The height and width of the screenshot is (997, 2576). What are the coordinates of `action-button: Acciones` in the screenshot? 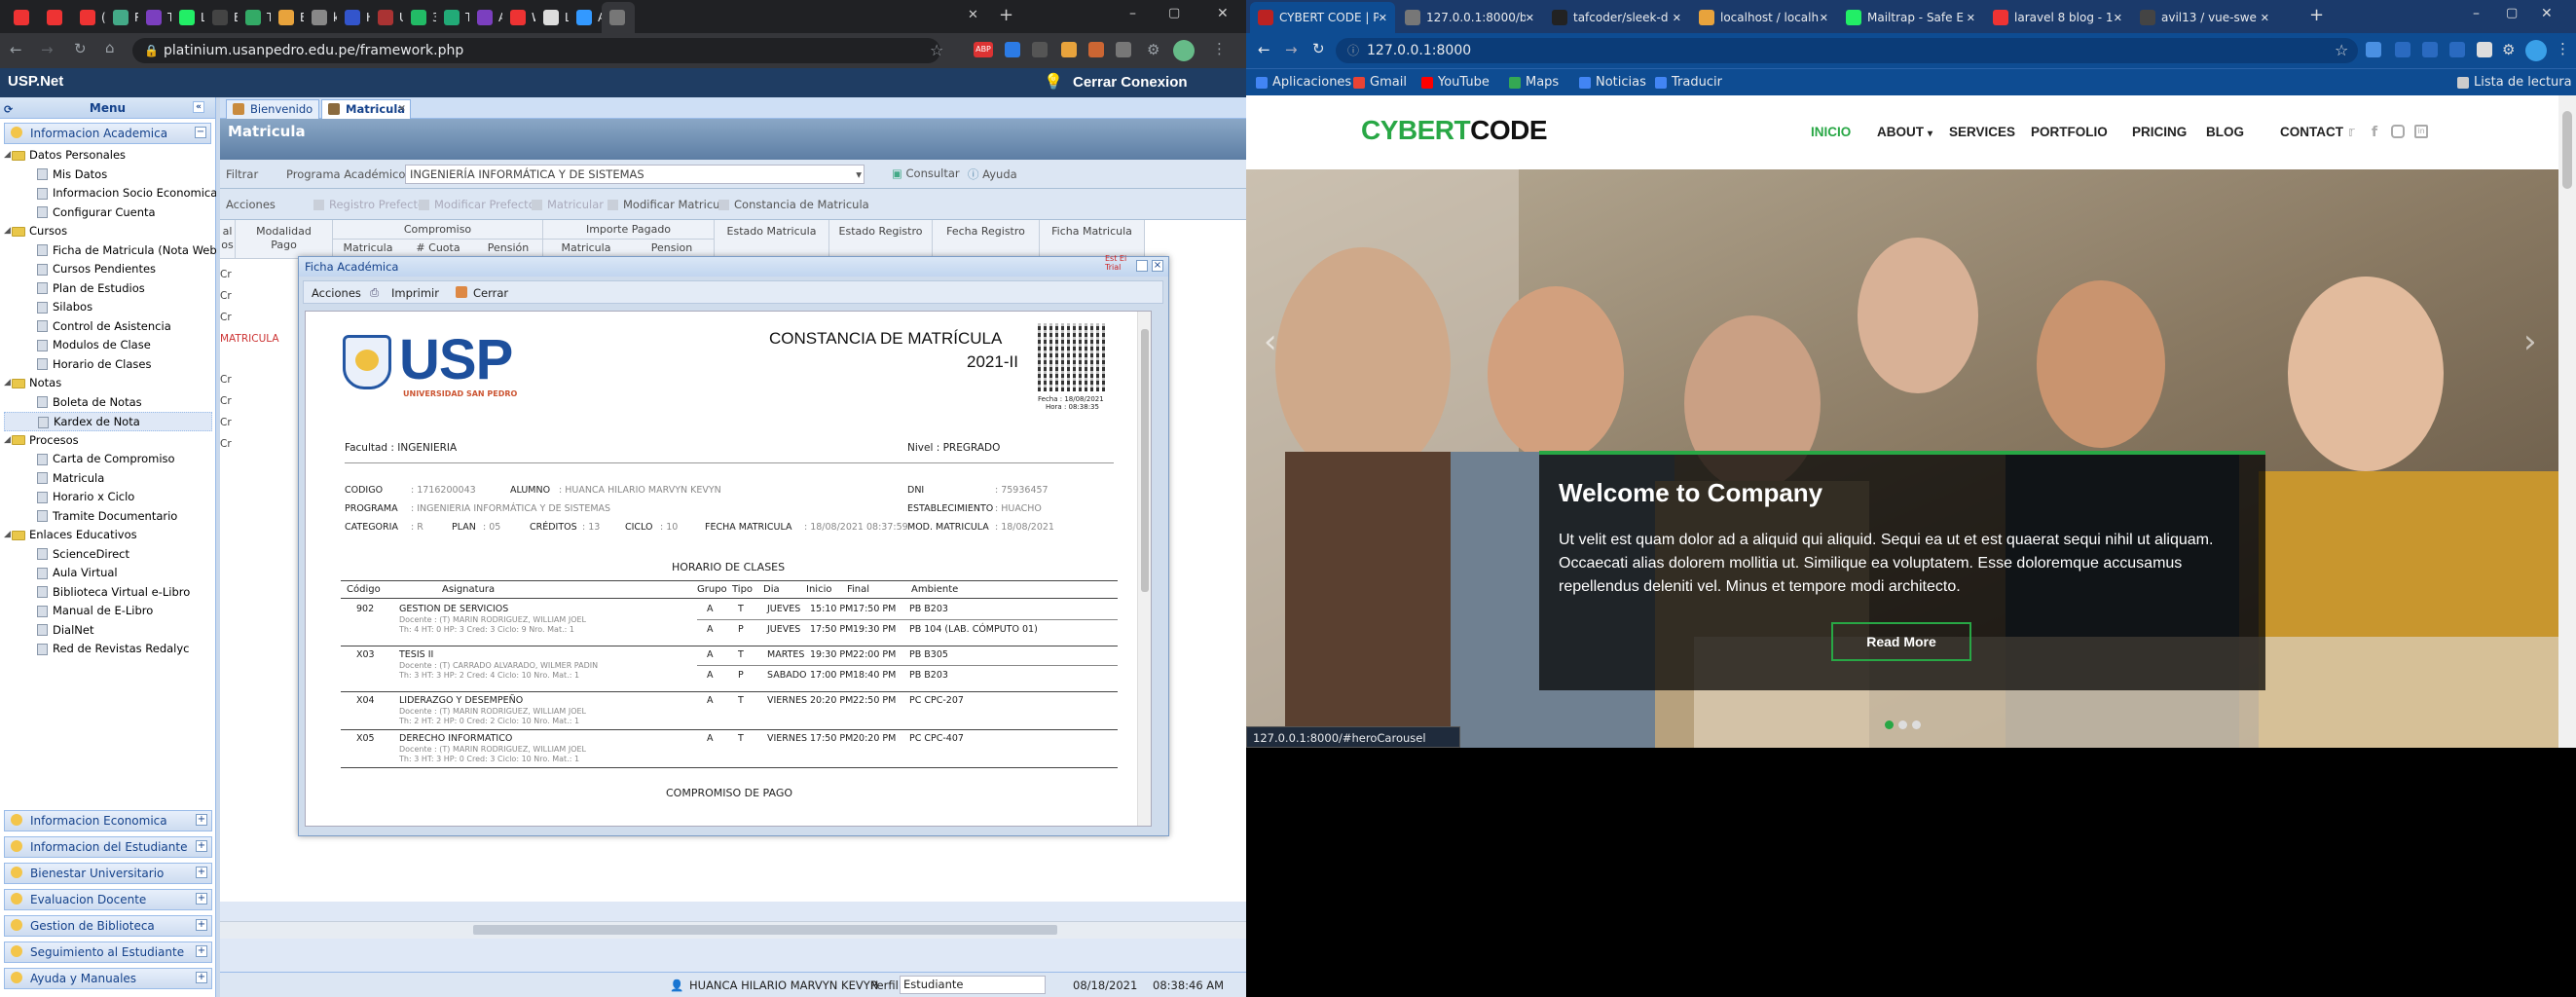 It's located at (251, 204).